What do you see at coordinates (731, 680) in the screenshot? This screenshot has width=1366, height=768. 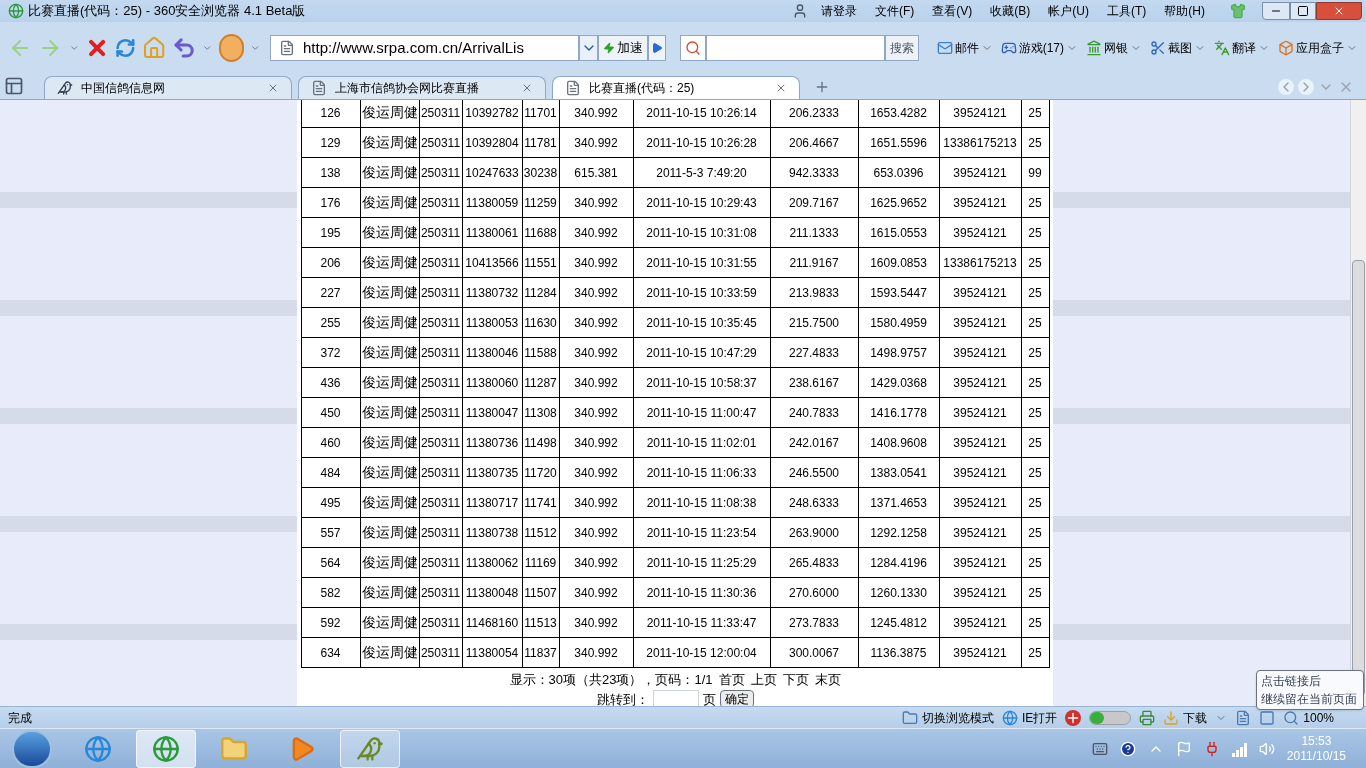 I see `page-link: 首页` at bounding box center [731, 680].